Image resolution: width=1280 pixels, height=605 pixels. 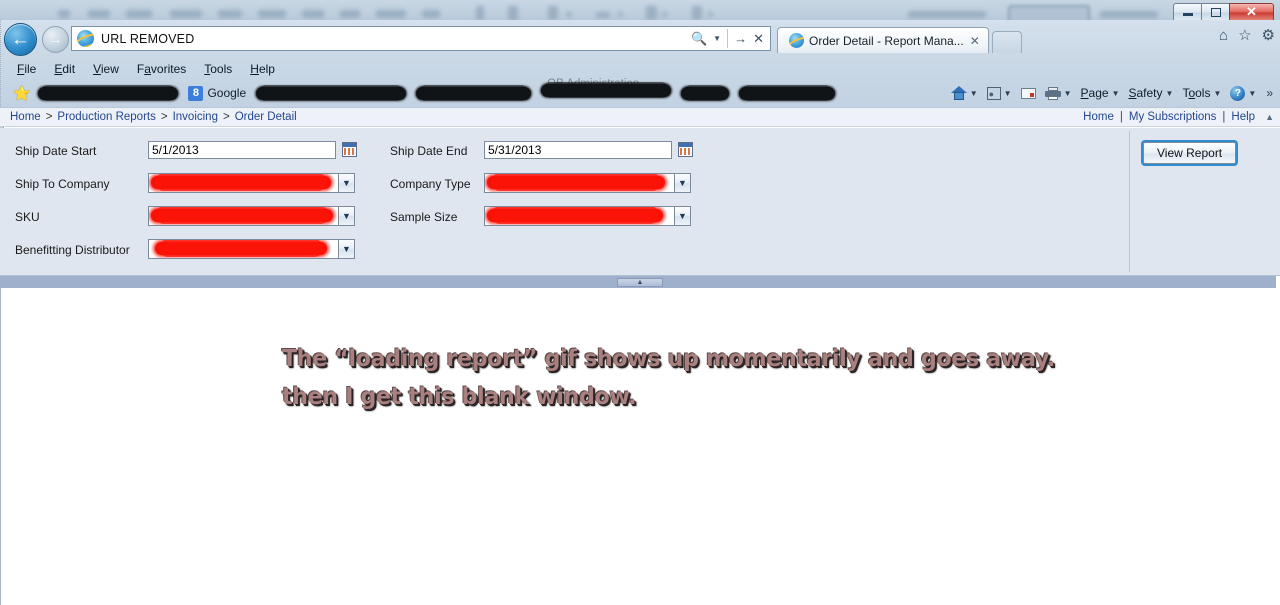 I want to click on command-page: Page ▼, so click(x=1100, y=93).